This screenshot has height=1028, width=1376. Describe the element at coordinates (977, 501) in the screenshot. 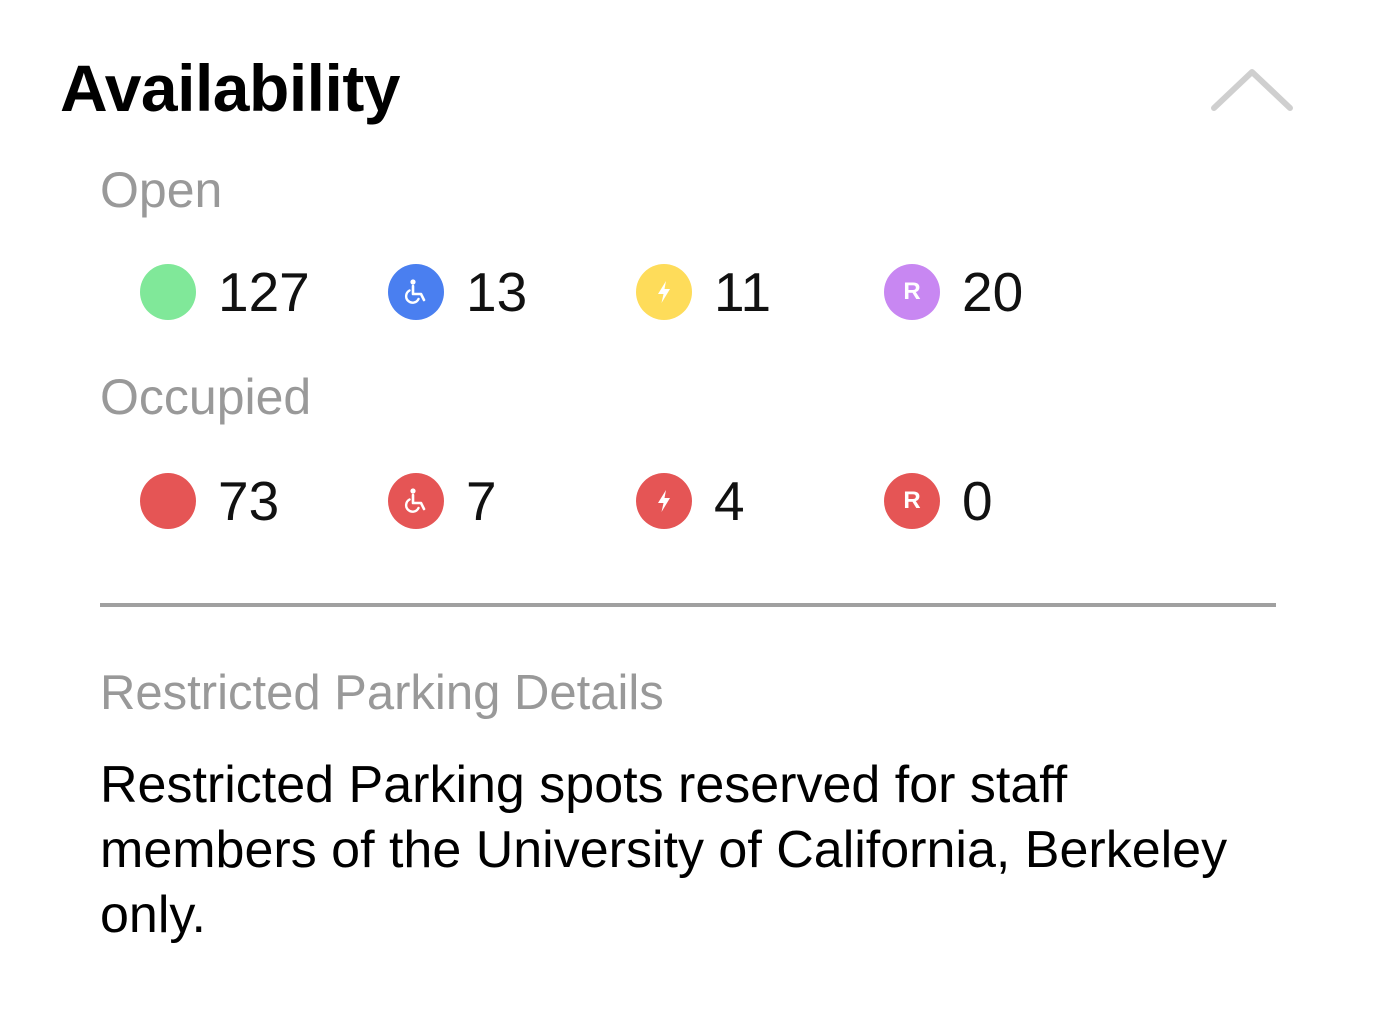

I see `occupied-restricted-count: 0` at that location.